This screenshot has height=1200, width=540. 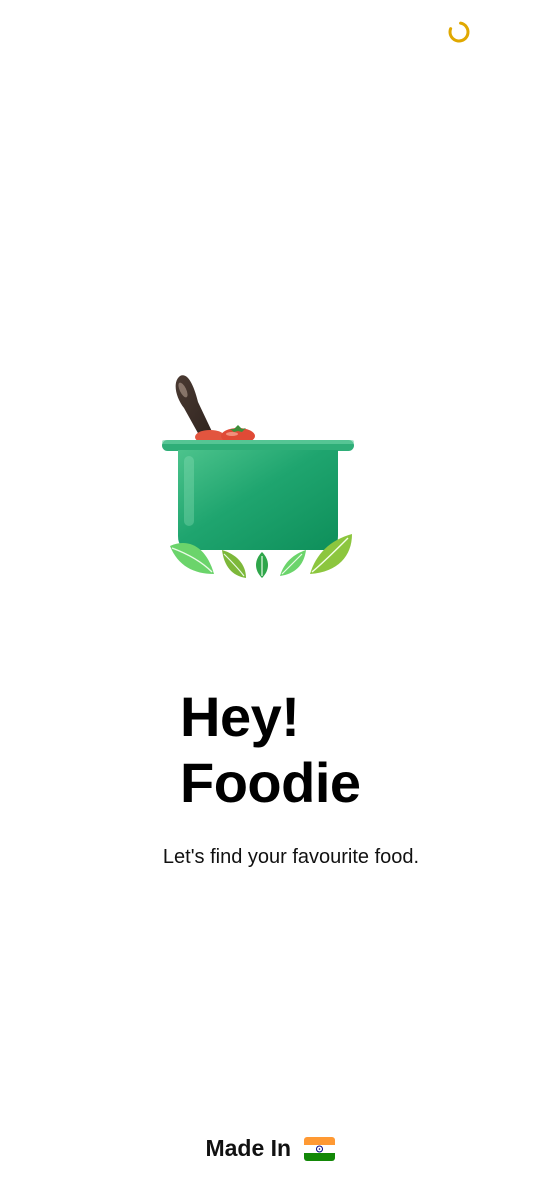 What do you see at coordinates (291, 857) in the screenshot?
I see `tagline-text: Let's find your favourite food.` at bounding box center [291, 857].